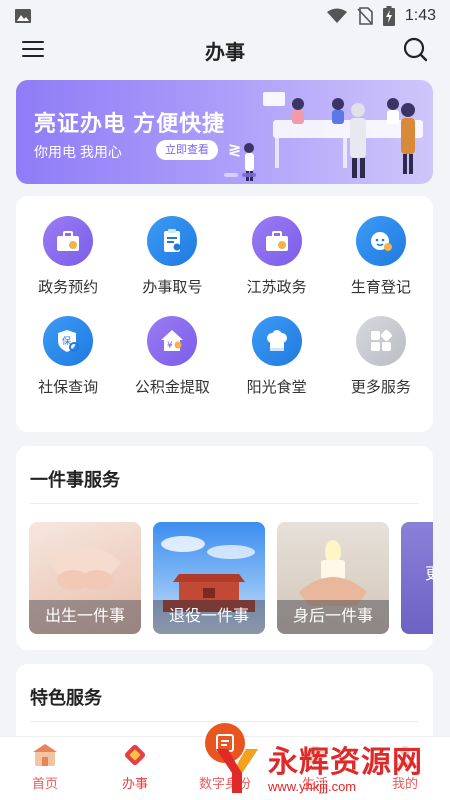  I want to click on wifi-icon, so click(336, 15).